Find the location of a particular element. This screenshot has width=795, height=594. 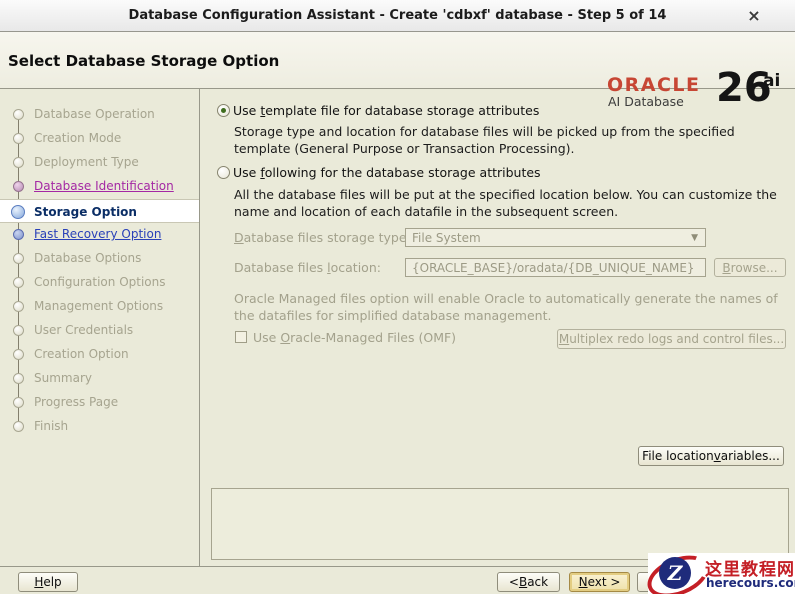

sidebar-item-database-operation: Database Operation is located at coordinates (99, 114).